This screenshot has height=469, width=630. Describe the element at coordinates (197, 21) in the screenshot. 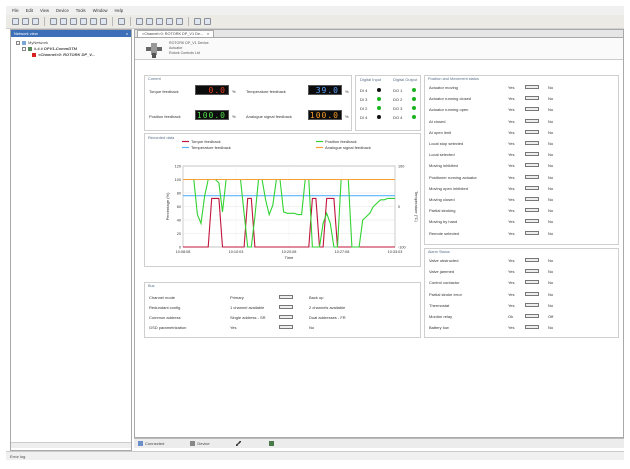

I see `window-icon` at that location.